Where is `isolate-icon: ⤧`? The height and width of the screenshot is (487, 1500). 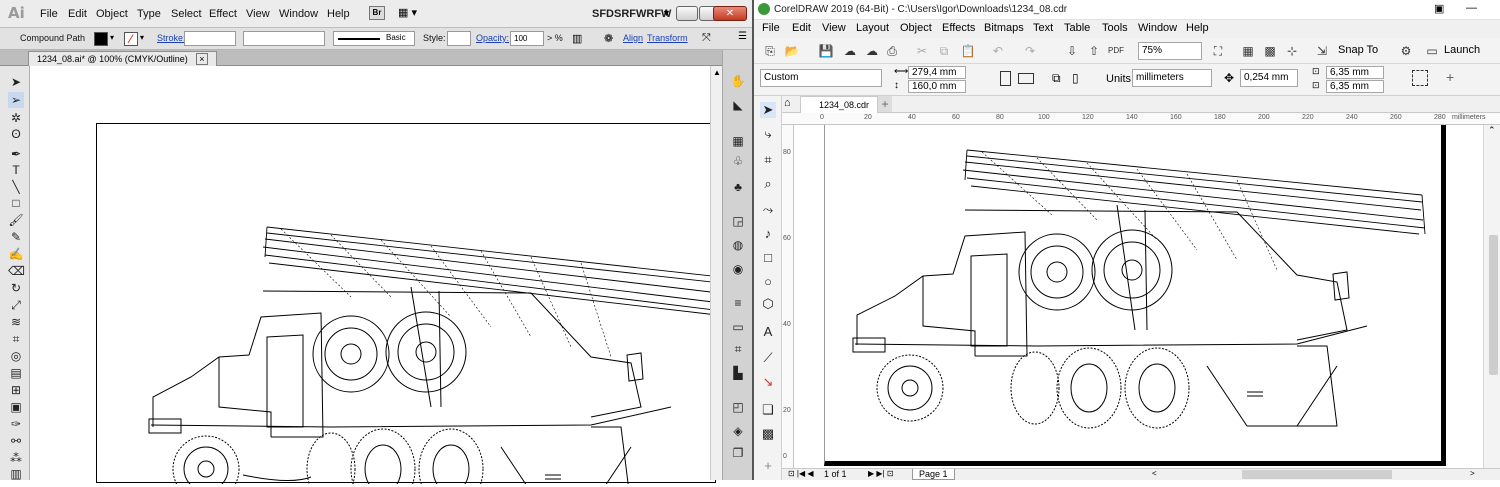 isolate-icon: ⤧ is located at coordinates (706, 38).